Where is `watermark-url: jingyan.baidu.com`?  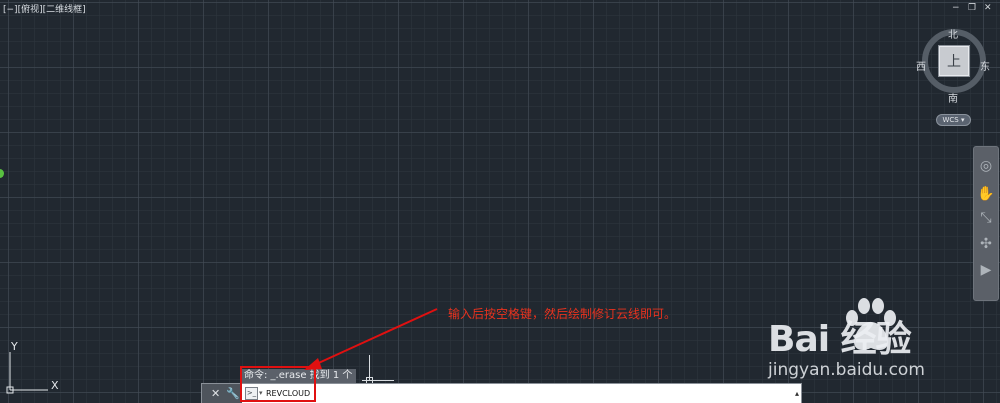 watermark-url: jingyan.baidu.com is located at coordinates (846, 370).